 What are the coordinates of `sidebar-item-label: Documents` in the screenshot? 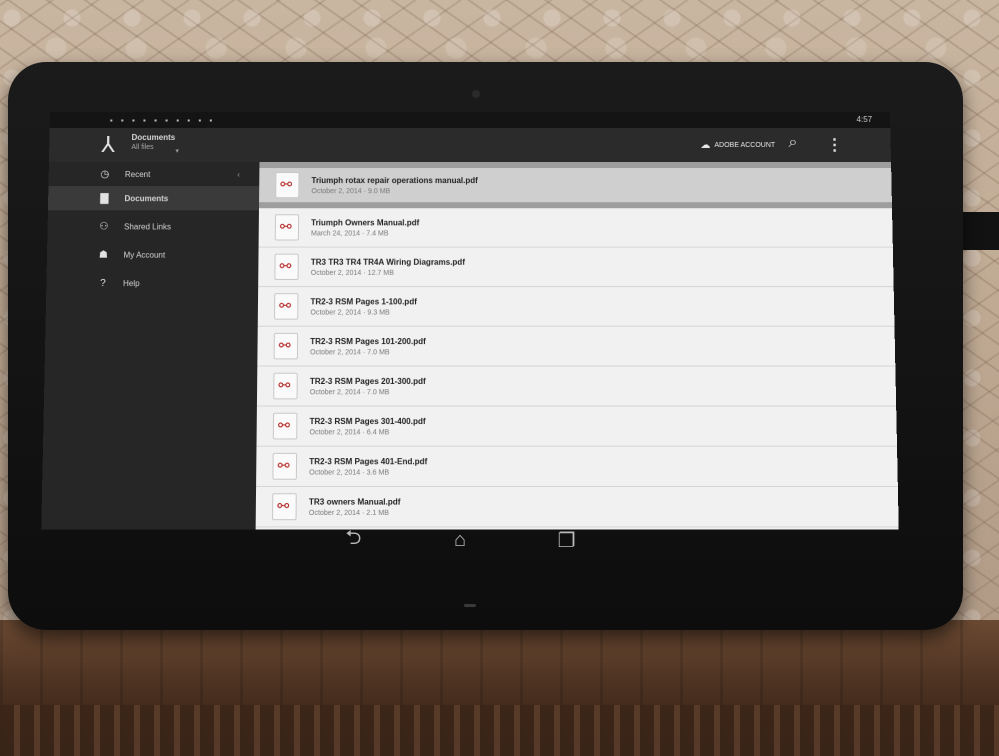 It's located at (146, 198).